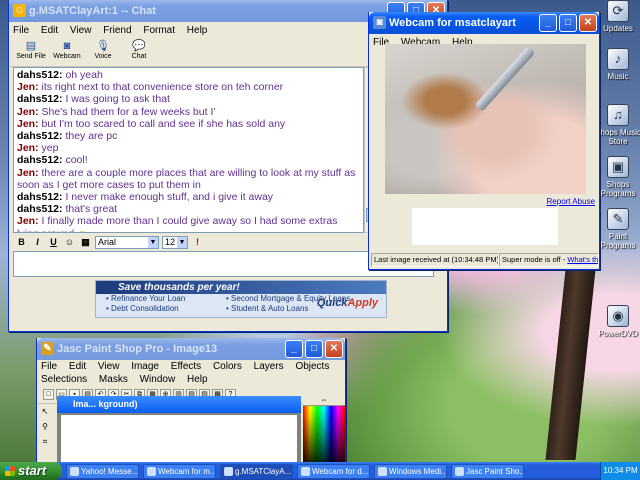 The height and width of the screenshot is (480, 640). What do you see at coordinates (67, 136) in the screenshot?
I see `chat-message: dahs512: they are pc` at bounding box center [67, 136].